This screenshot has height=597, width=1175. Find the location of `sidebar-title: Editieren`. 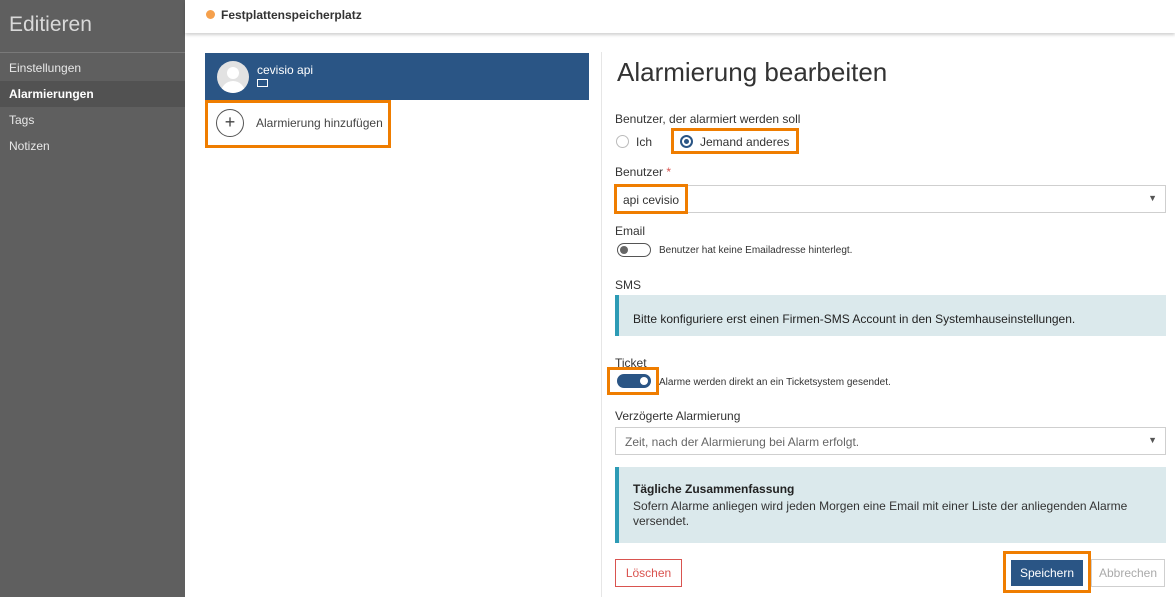

sidebar-title: Editieren is located at coordinates (50, 24).